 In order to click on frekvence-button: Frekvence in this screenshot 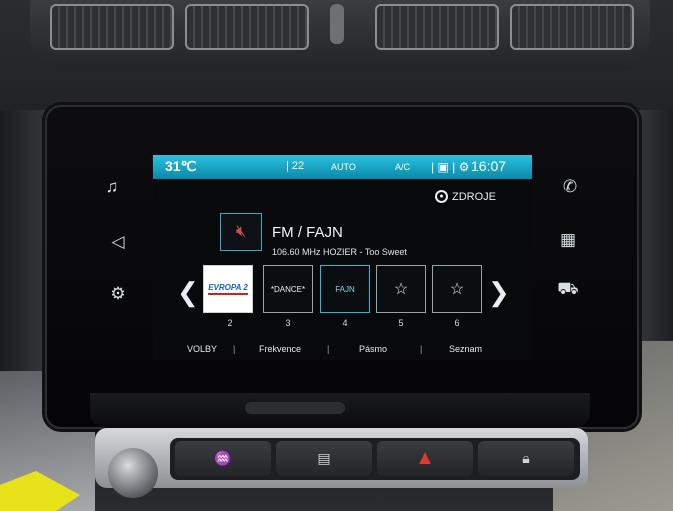, I will do `click(280, 349)`.